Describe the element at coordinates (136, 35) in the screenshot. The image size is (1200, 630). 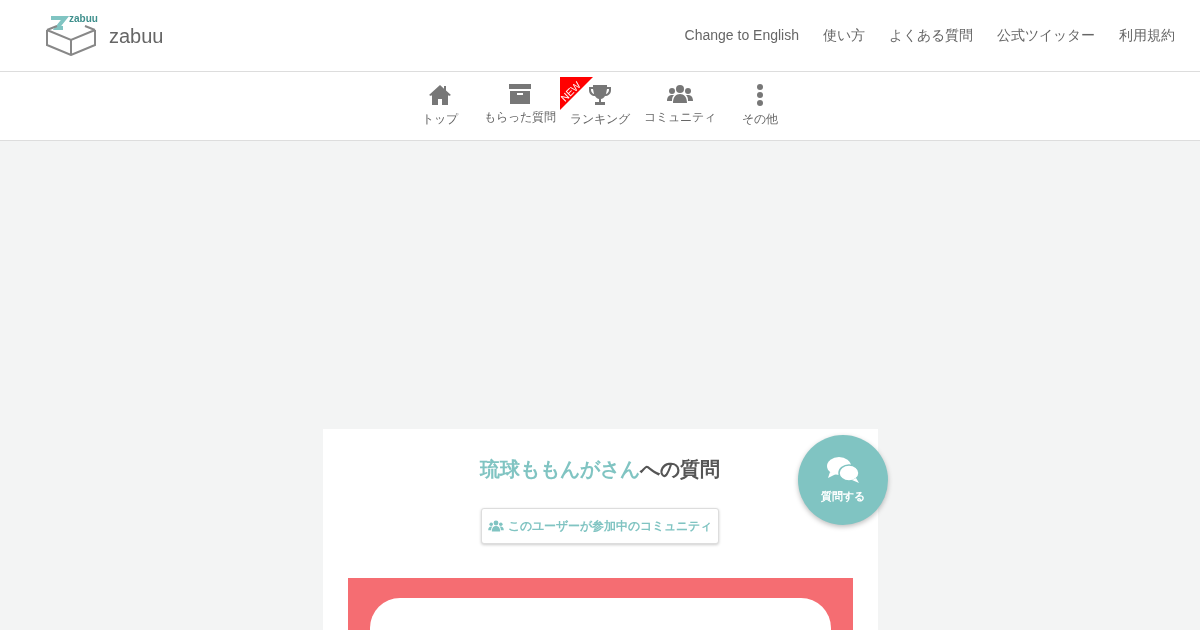
I see `brand-name: zabuu` at that location.